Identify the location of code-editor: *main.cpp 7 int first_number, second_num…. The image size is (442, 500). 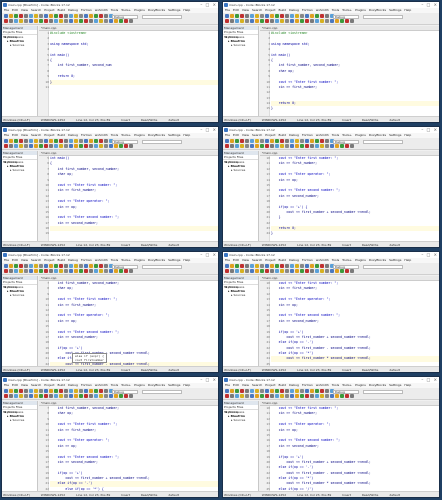
(128, 323).